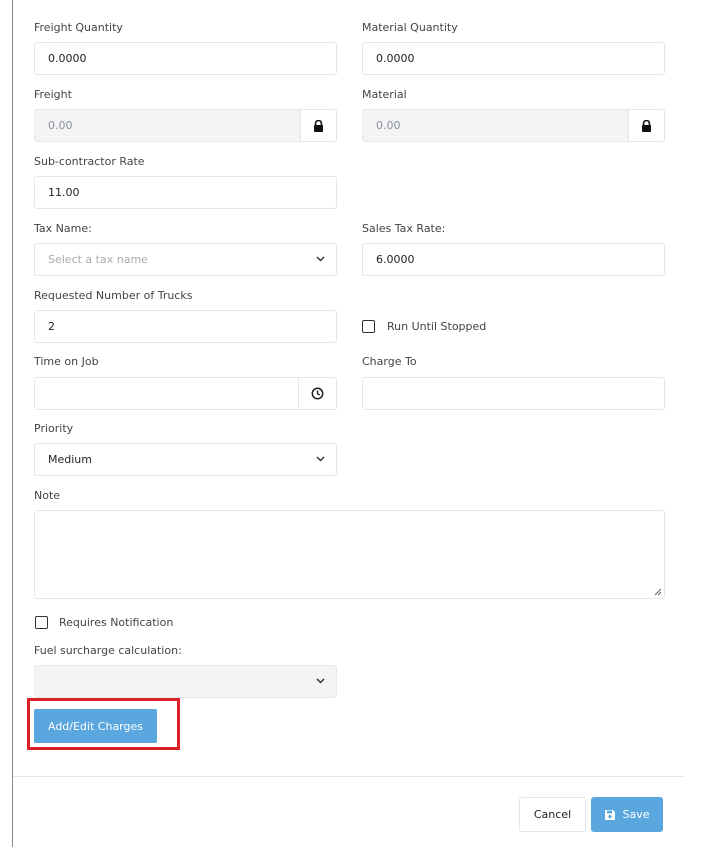 This screenshot has width=709, height=847. Describe the element at coordinates (185, 459) in the screenshot. I see `priority-select: Medium` at that location.